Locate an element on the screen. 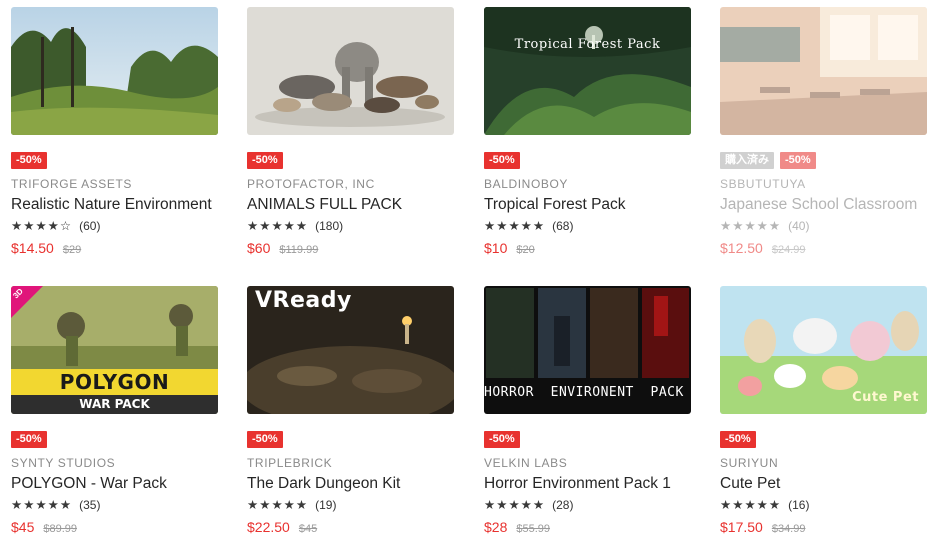 This screenshot has height=545, width=944. publisher-link: TRIFORGE ASSETS is located at coordinates (114, 184).